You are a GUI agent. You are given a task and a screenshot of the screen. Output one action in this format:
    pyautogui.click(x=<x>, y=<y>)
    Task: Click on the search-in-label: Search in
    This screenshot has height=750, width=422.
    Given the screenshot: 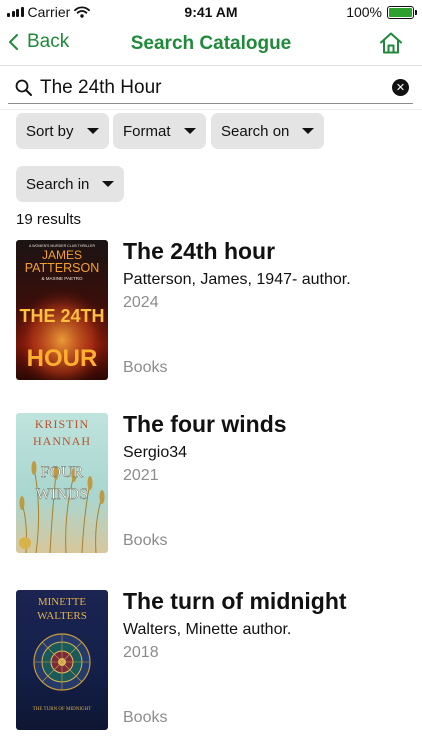 What is the action you would take?
    pyautogui.click(x=58, y=184)
    